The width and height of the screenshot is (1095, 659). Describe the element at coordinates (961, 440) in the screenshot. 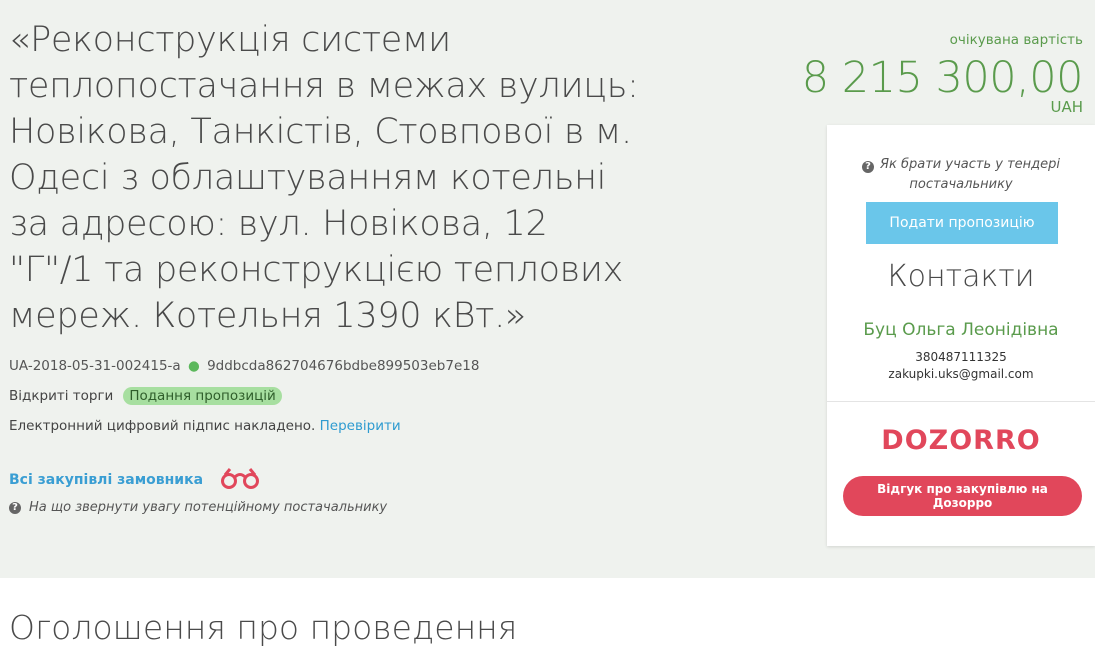

I see `dozorro-logo: DOZORRO` at that location.